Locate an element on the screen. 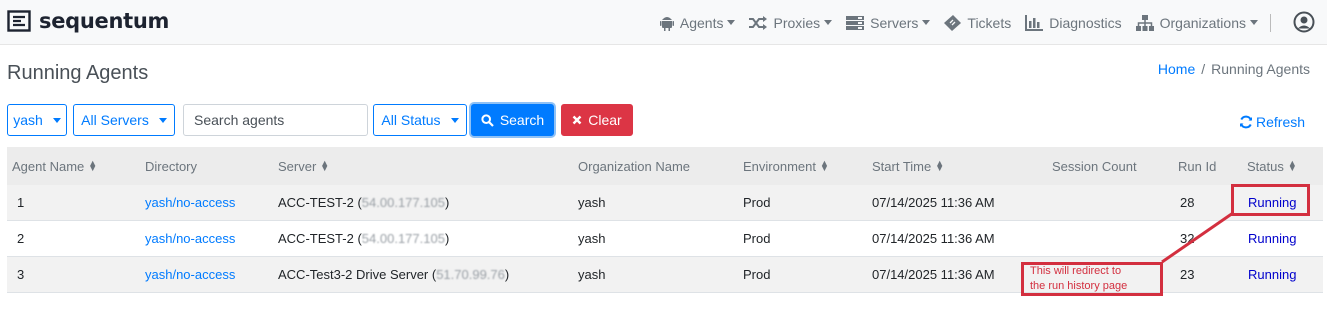  breadcrumb: Home / Running Agents is located at coordinates (1234, 69).